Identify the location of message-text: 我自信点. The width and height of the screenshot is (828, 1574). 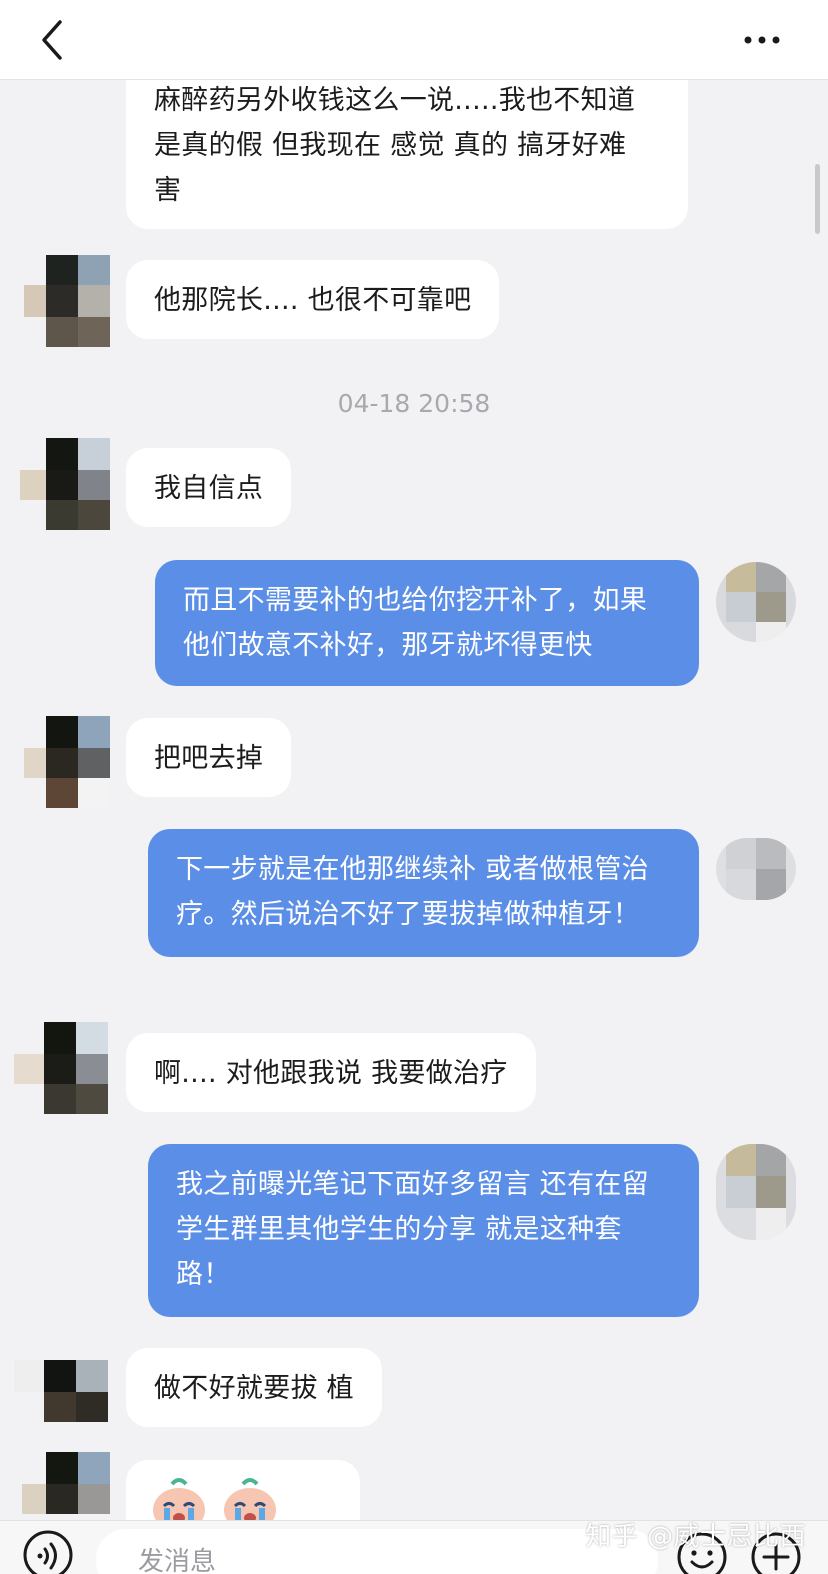
(209, 488).